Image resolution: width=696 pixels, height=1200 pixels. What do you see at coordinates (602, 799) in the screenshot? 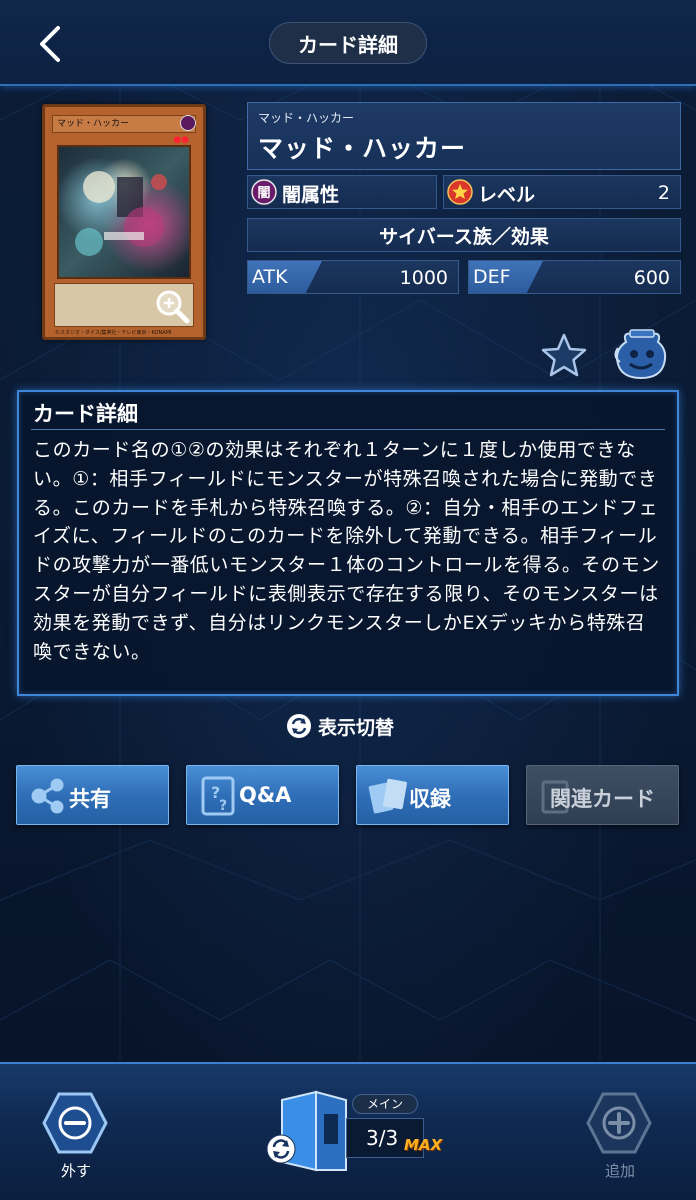
I see `related-cards-label: 関連カード` at bounding box center [602, 799].